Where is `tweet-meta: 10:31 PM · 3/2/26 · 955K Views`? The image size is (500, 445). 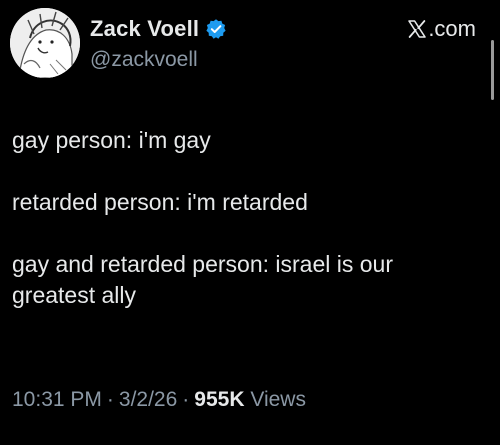 tweet-meta: 10:31 PM · 3/2/26 · 955K Views is located at coordinates (159, 400).